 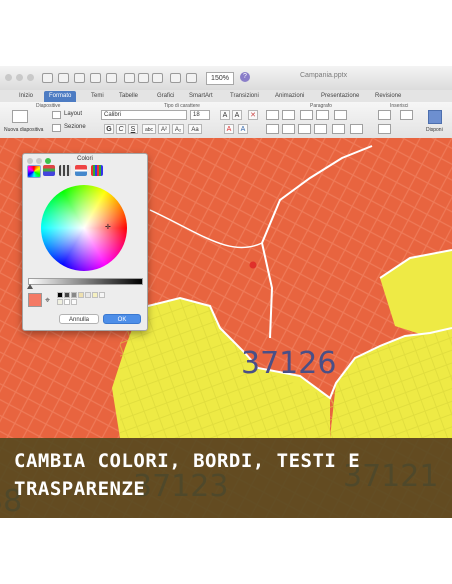 I want to click on tab-grafici: Grafici, so click(x=165, y=96).